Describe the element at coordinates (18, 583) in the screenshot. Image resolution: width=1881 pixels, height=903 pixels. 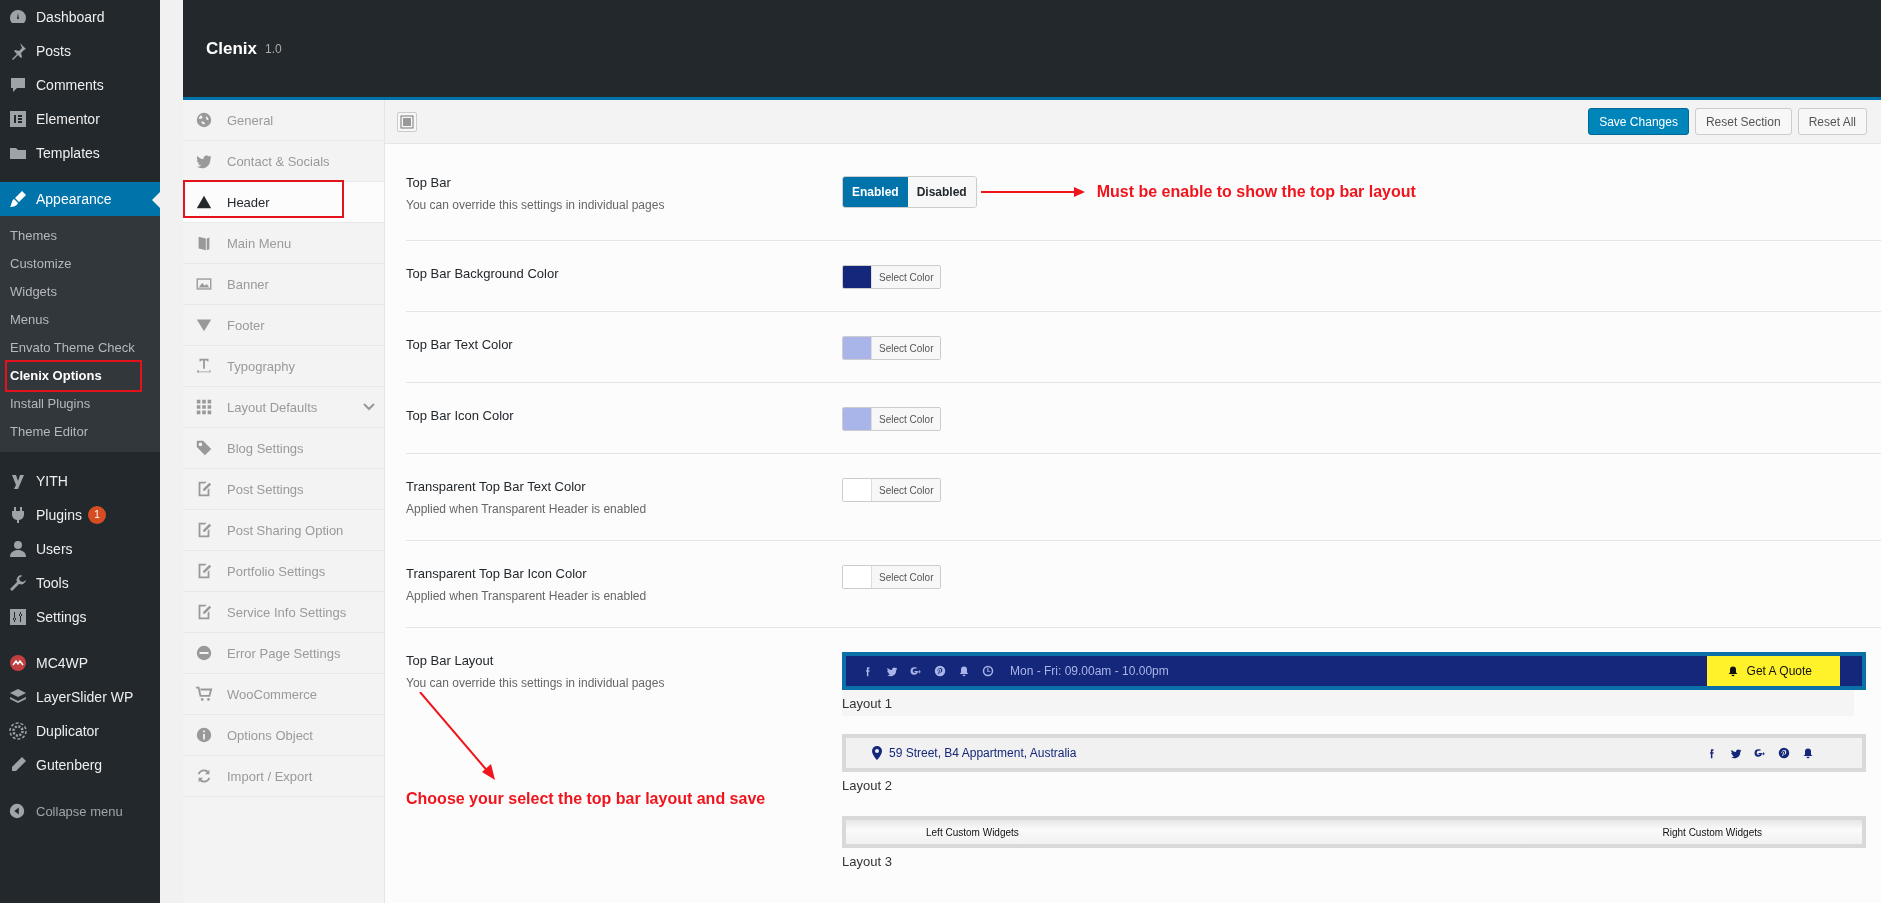
I see `wrench-icon` at that location.